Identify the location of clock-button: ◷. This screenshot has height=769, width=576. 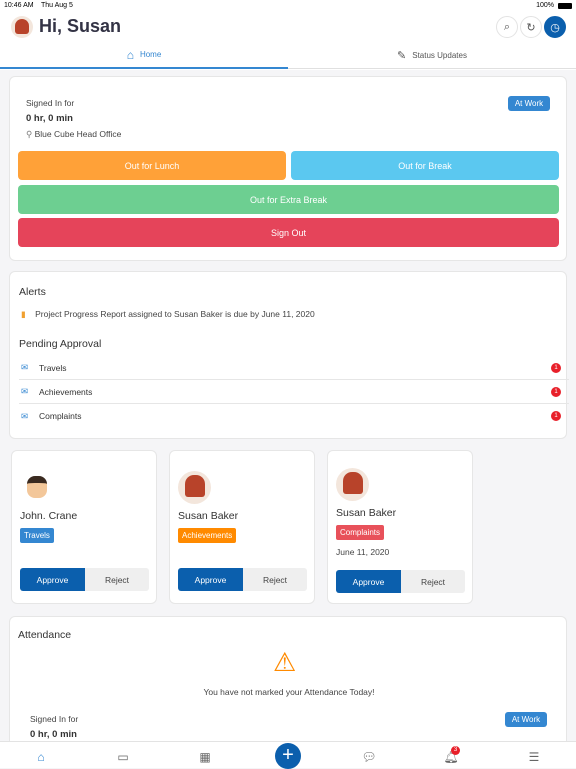
(555, 27).